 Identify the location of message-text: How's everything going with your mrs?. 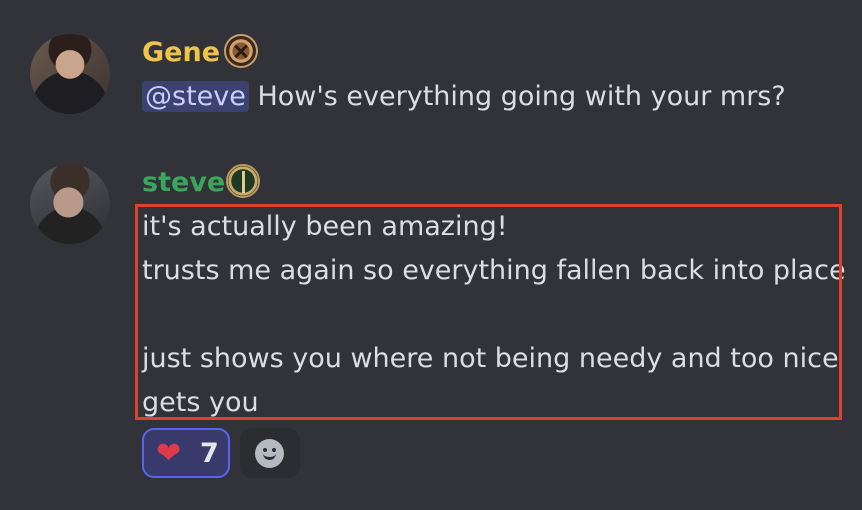
(521, 96).